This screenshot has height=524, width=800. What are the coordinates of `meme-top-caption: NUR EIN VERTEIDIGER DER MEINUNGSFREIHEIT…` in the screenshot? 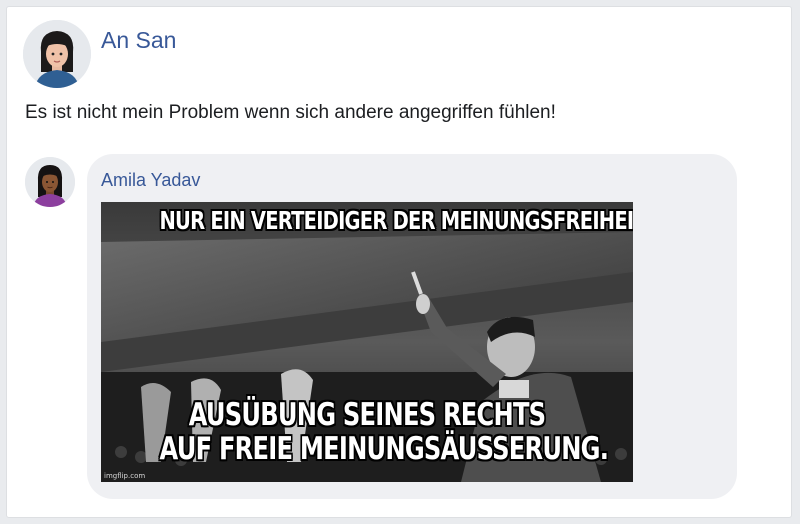 It's located at (396, 220).